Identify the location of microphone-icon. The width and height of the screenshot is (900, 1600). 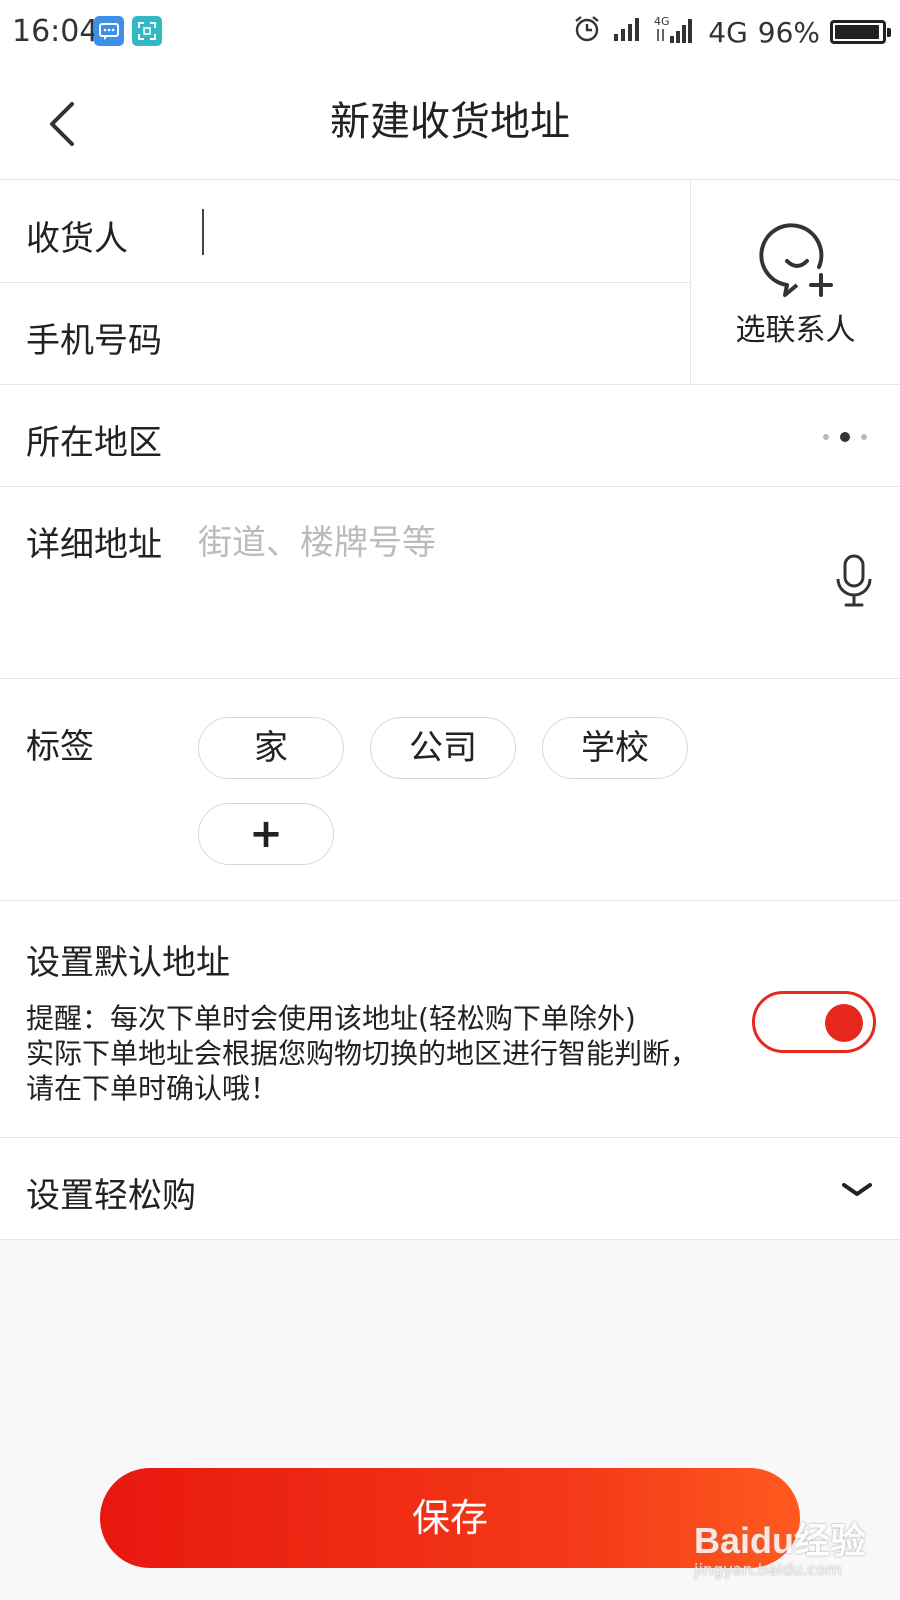
(854, 581).